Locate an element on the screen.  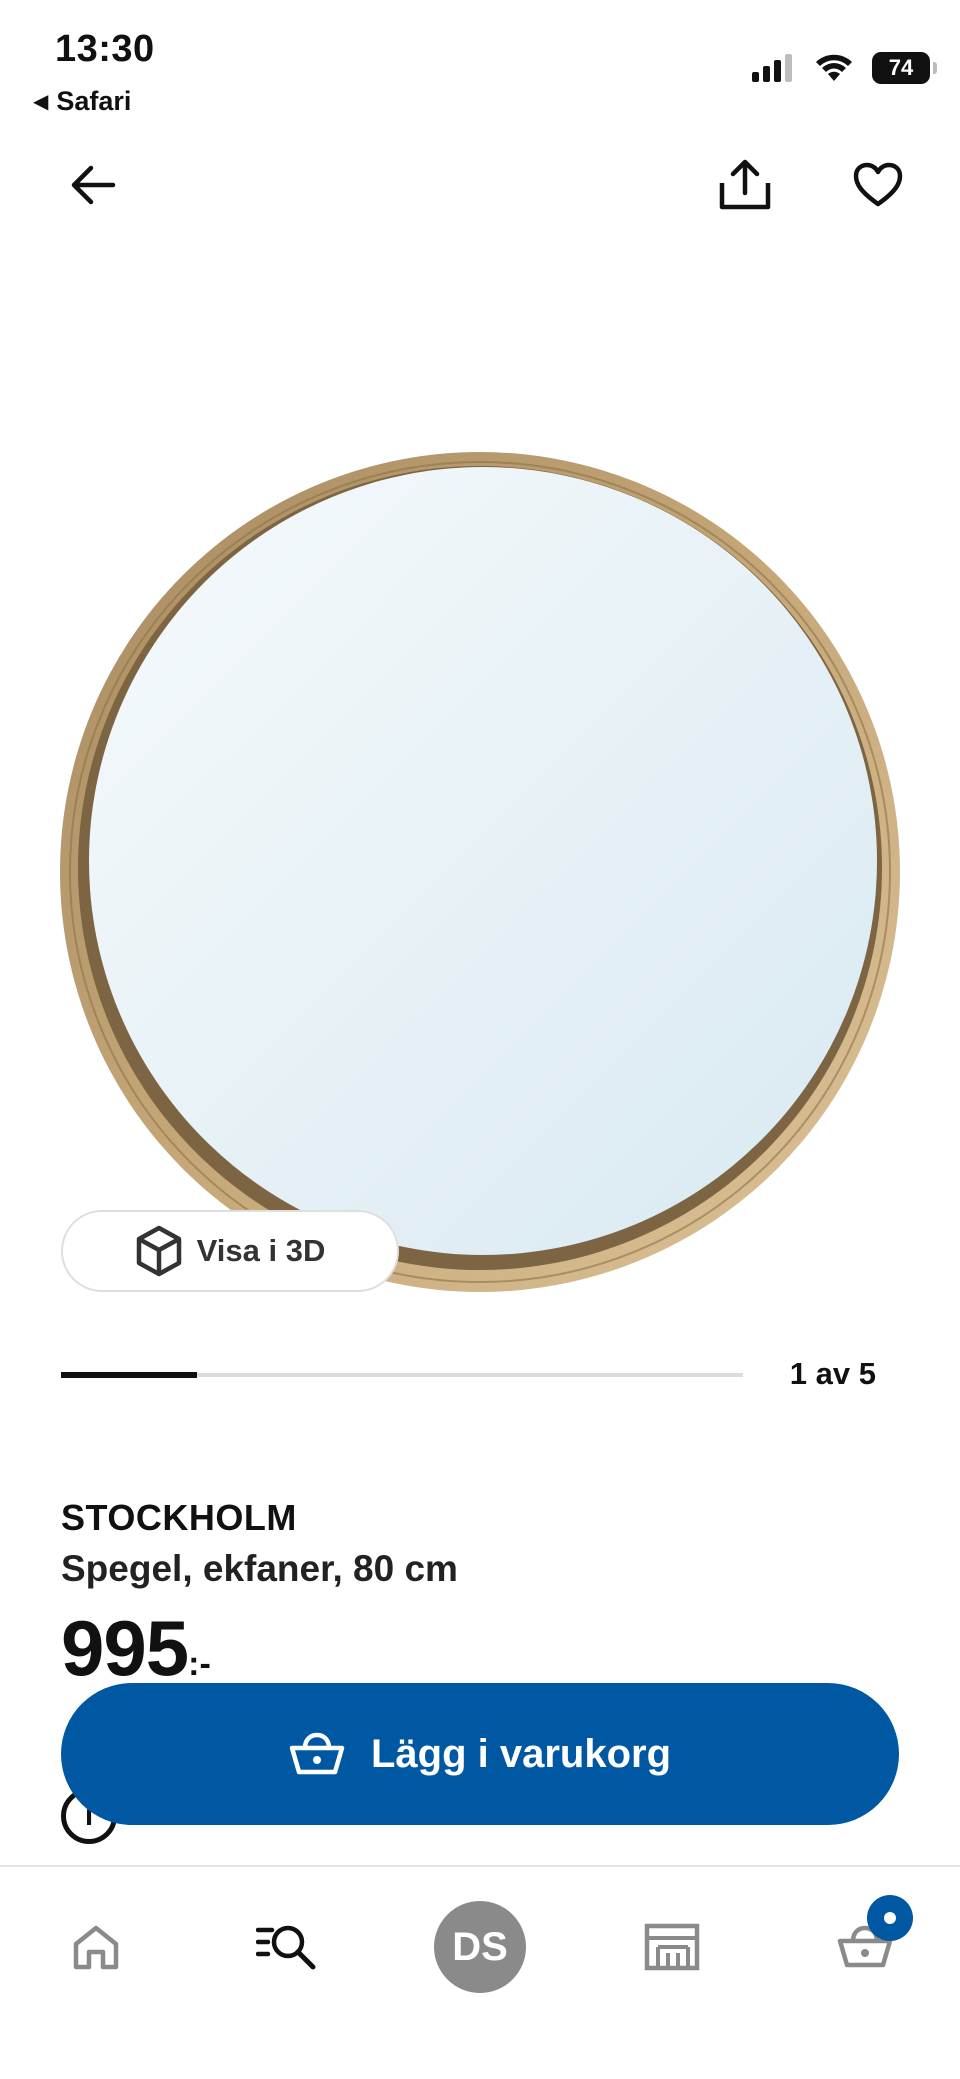
favorite-button is located at coordinates (878, 185).